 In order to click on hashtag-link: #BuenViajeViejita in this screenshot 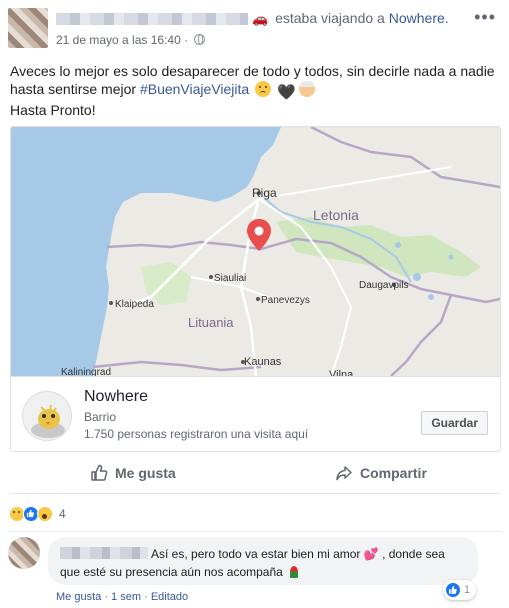, I will do `click(194, 89)`.